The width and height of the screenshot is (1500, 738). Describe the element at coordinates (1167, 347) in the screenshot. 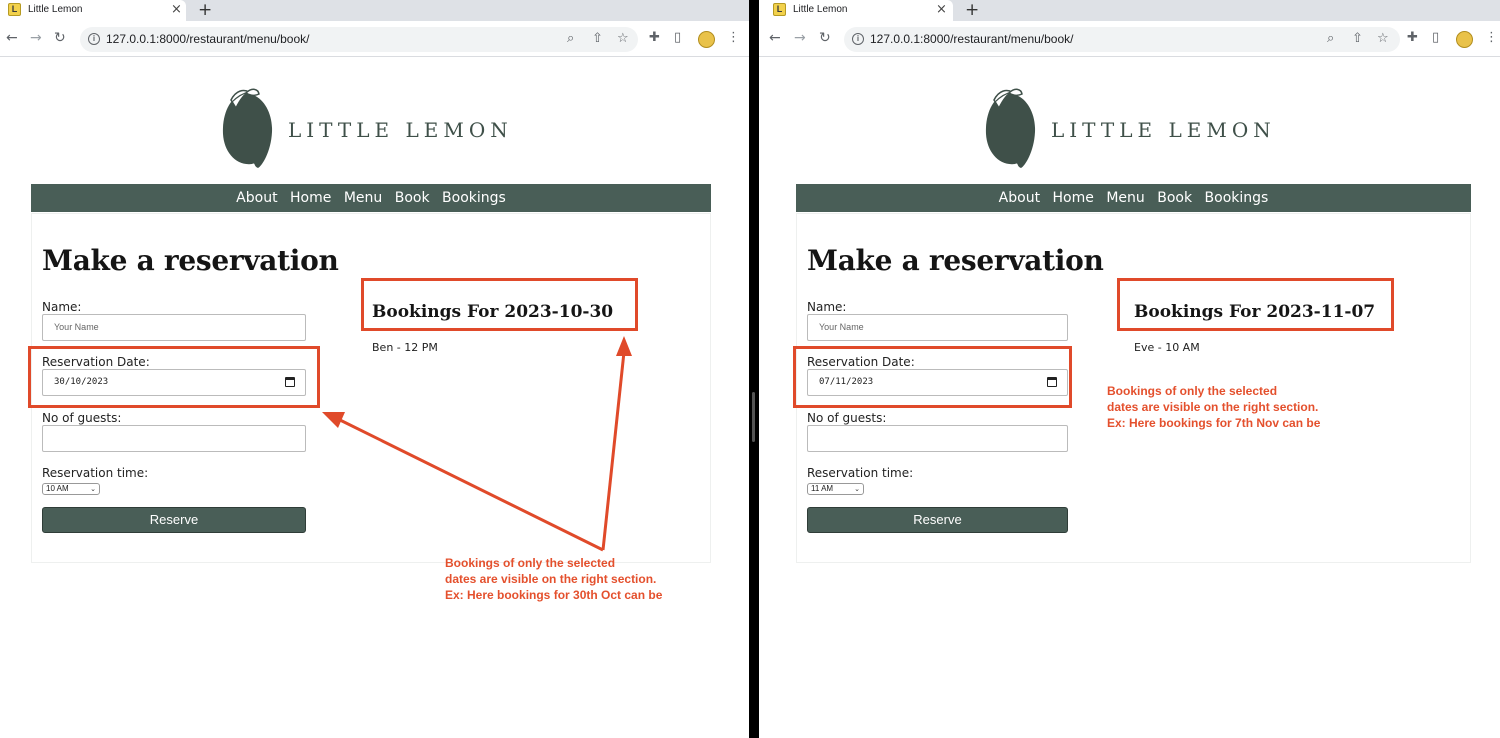

I see `booking-item: Eve - 10 AM` at that location.